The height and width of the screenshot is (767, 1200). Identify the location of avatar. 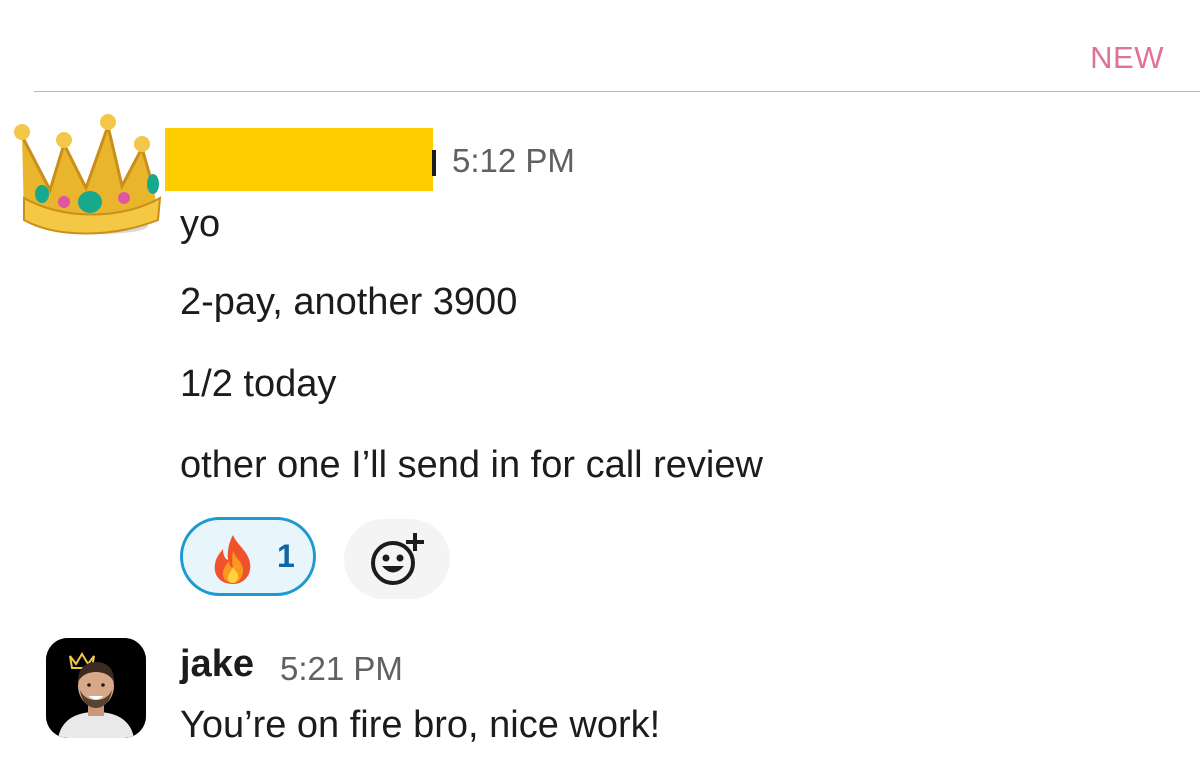
(96, 688).